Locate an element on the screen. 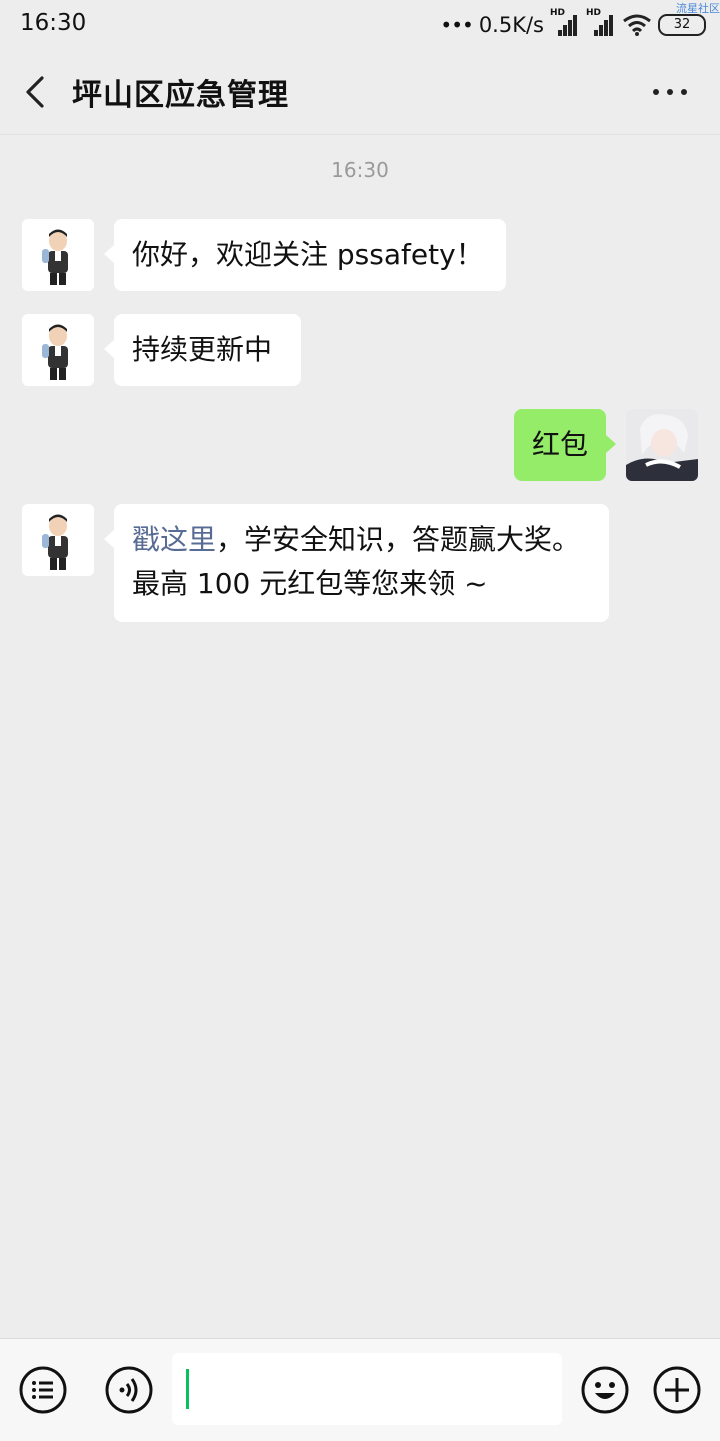 This screenshot has height=1441, width=720. message-bubble-self: 红包 is located at coordinates (565, 445).